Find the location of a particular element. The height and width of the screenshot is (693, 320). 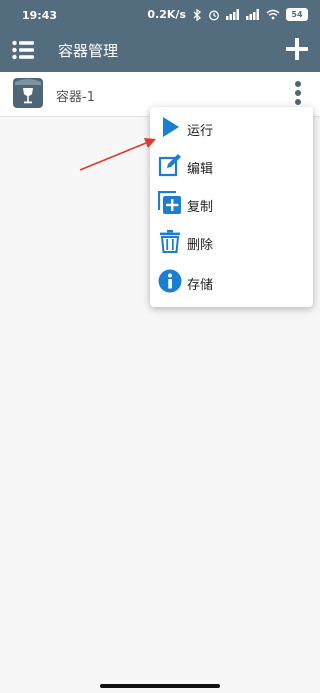

signal-icon is located at coordinates (232, 14).